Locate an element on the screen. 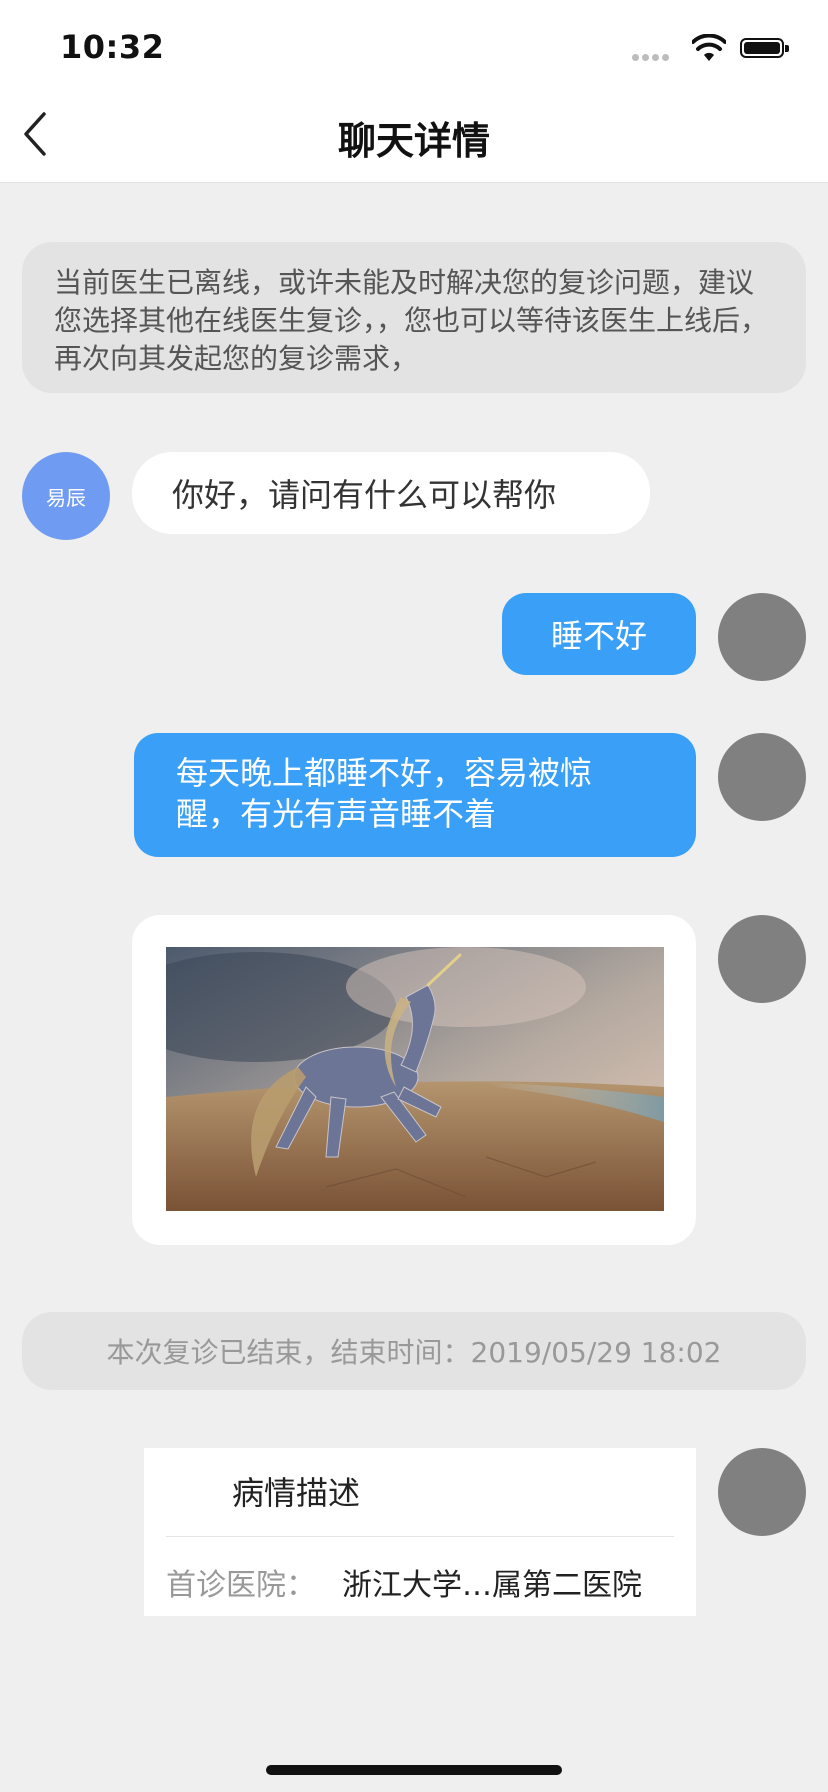  patient-message-bubble: 睡不好 is located at coordinates (599, 634).